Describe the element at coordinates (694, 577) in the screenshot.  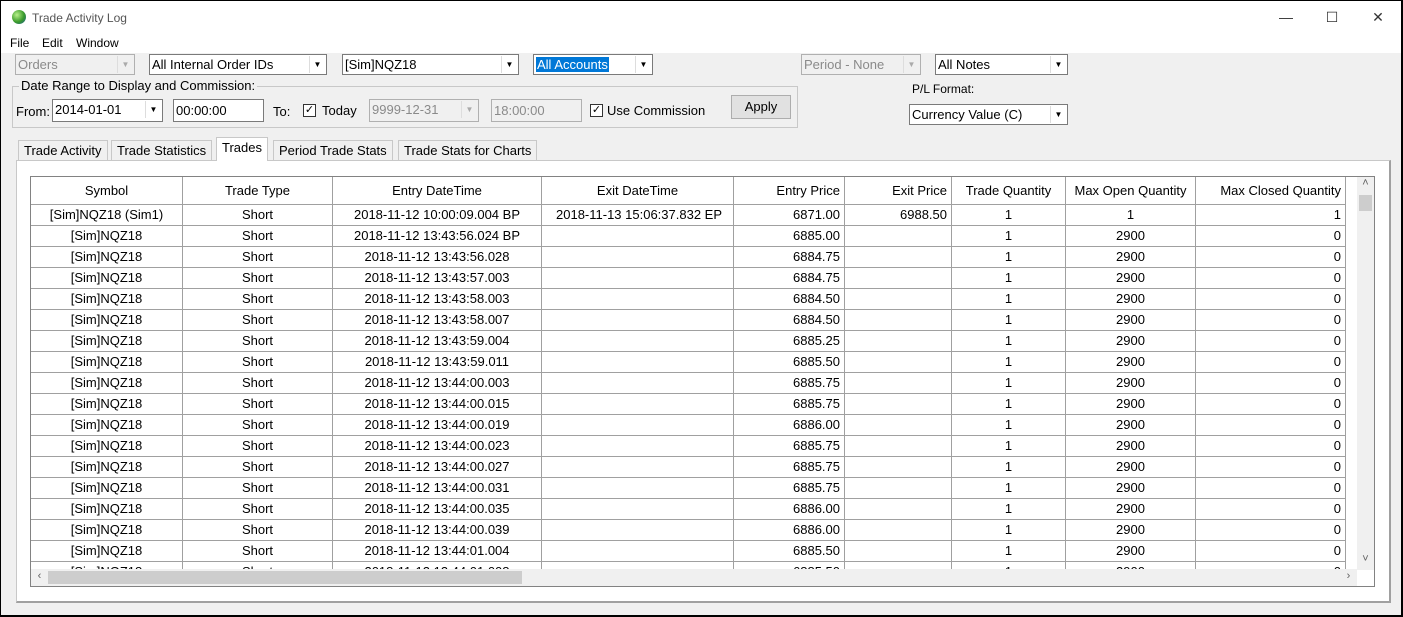
I see `horizontal-scrollbar: ‹ ›` at that location.